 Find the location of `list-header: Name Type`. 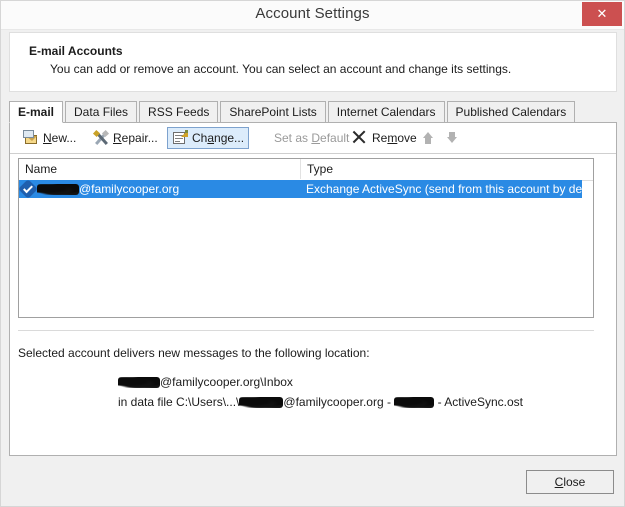

list-header: Name Type is located at coordinates (306, 170).